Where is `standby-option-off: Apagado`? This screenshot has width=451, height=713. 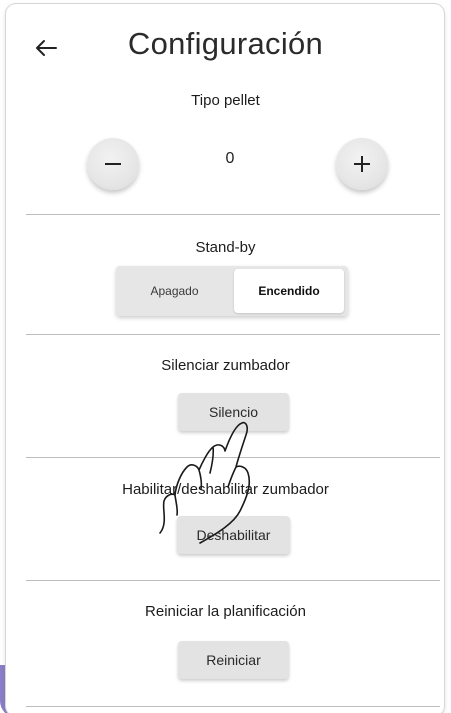
standby-option-off: Apagado is located at coordinates (174, 291).